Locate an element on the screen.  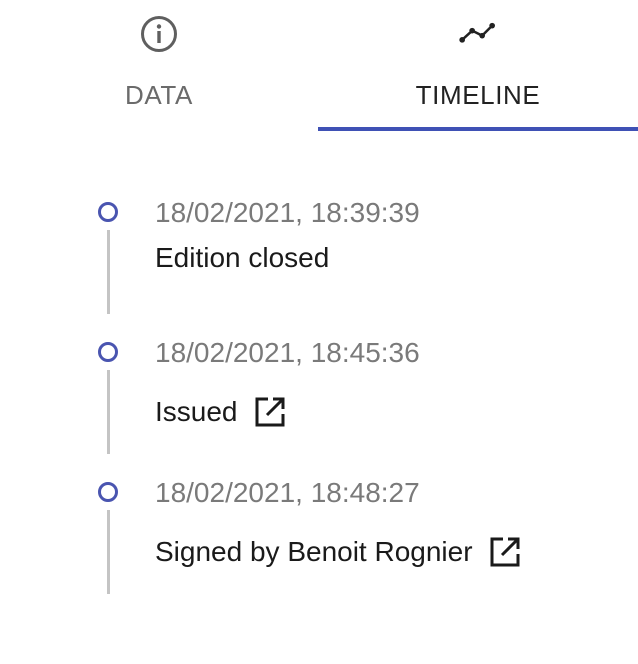
event-timestamp: 18/02/2021, 18:48:27 is located at coordinates (287, 492).